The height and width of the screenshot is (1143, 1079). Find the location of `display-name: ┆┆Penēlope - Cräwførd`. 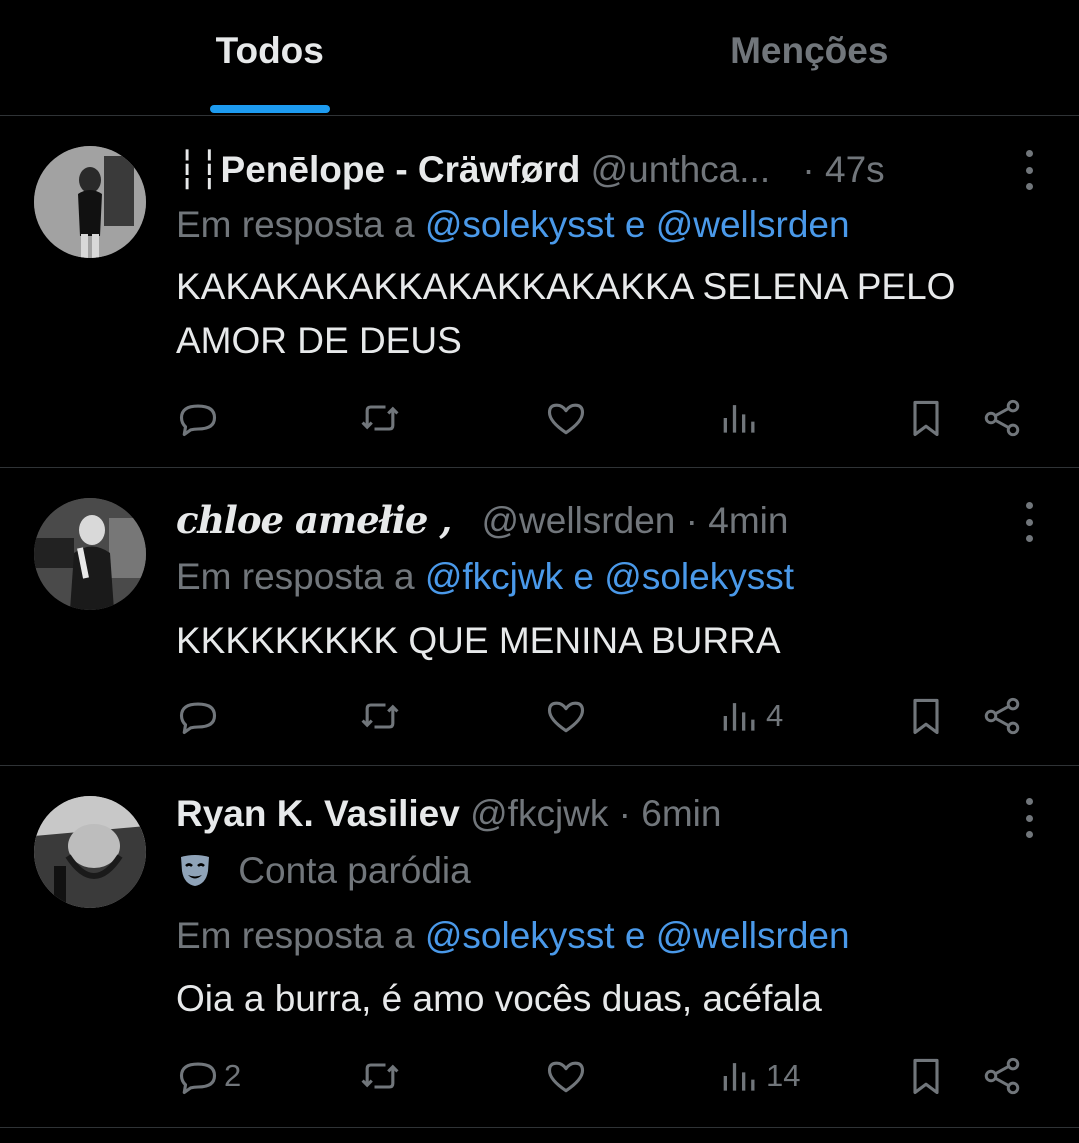

display-name: ┆┆Penēlope - Cräwførd is located at coordinates (378, 169).